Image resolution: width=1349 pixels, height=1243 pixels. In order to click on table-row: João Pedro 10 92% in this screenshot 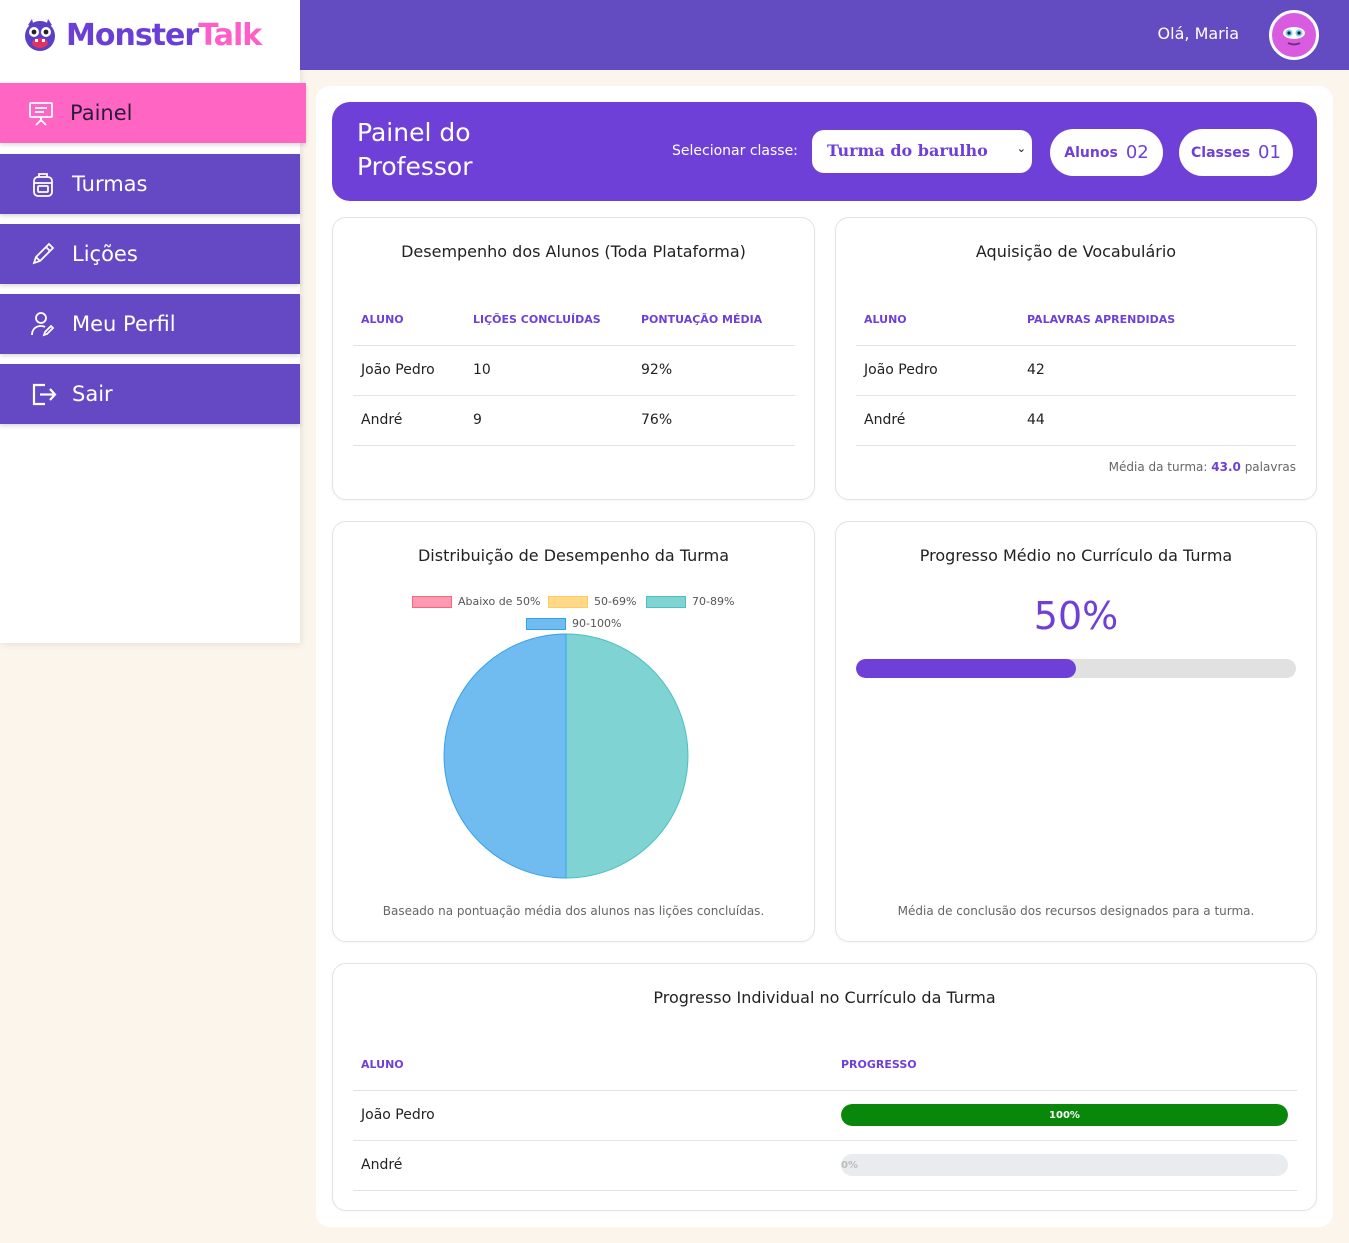, I will do `click(574, 370)`.